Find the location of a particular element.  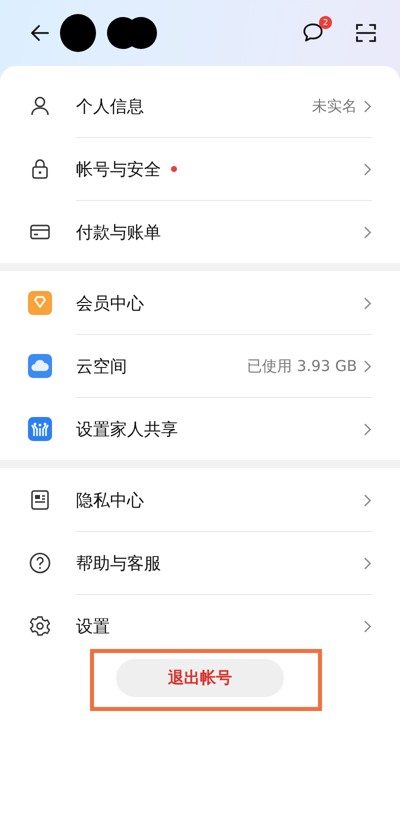

item-label: 付款与账单 is located at coordinates (118, 233).